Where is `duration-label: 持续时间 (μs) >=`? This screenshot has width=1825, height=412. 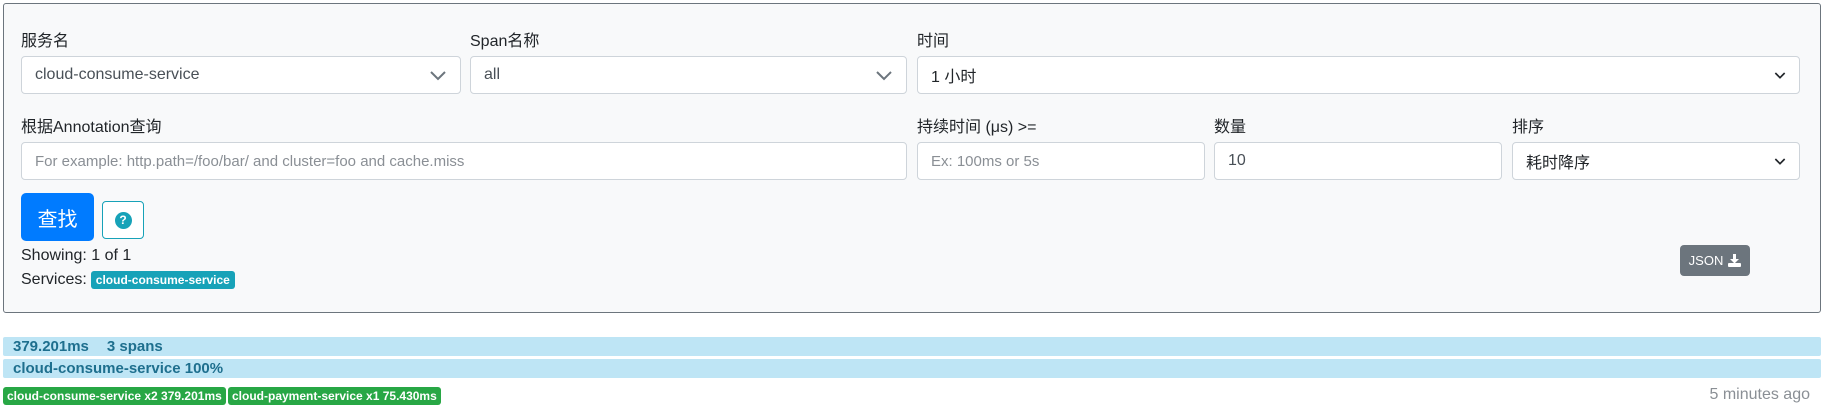
duration-label: 持续时间 (μs) >= is located at coordinates (977, 127).